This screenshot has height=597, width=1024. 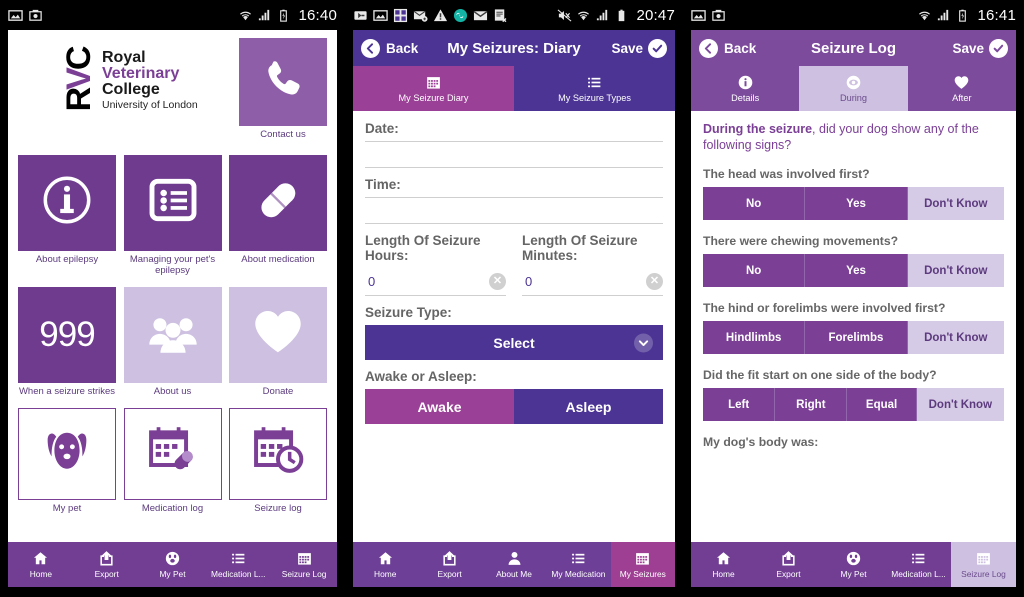 What do you see at coordinates (786, 174) in the screenshot?
I see `question-text: The head was involved first?` at bounding box center [786, 174].